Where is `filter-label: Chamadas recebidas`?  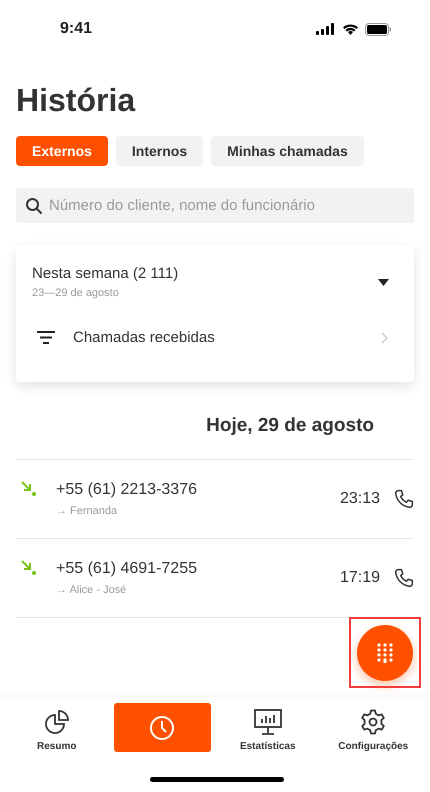
filter-label: Chamadas recebidas is located at coordinates (144, 337).